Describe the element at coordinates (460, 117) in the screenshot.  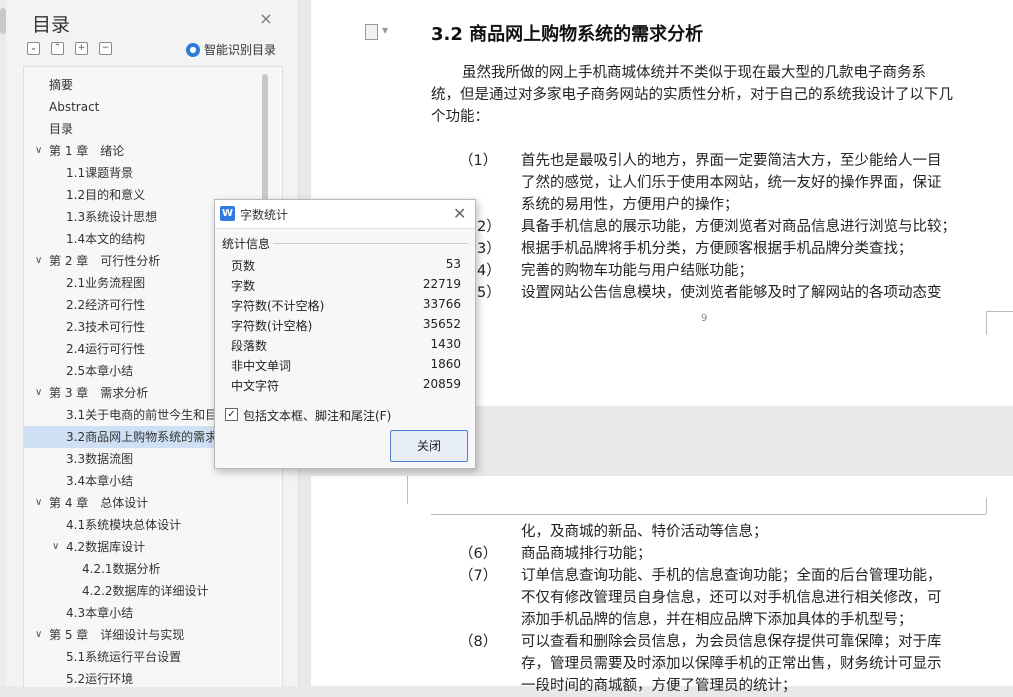
I see `paragraph-line: 个功能：` at that location.